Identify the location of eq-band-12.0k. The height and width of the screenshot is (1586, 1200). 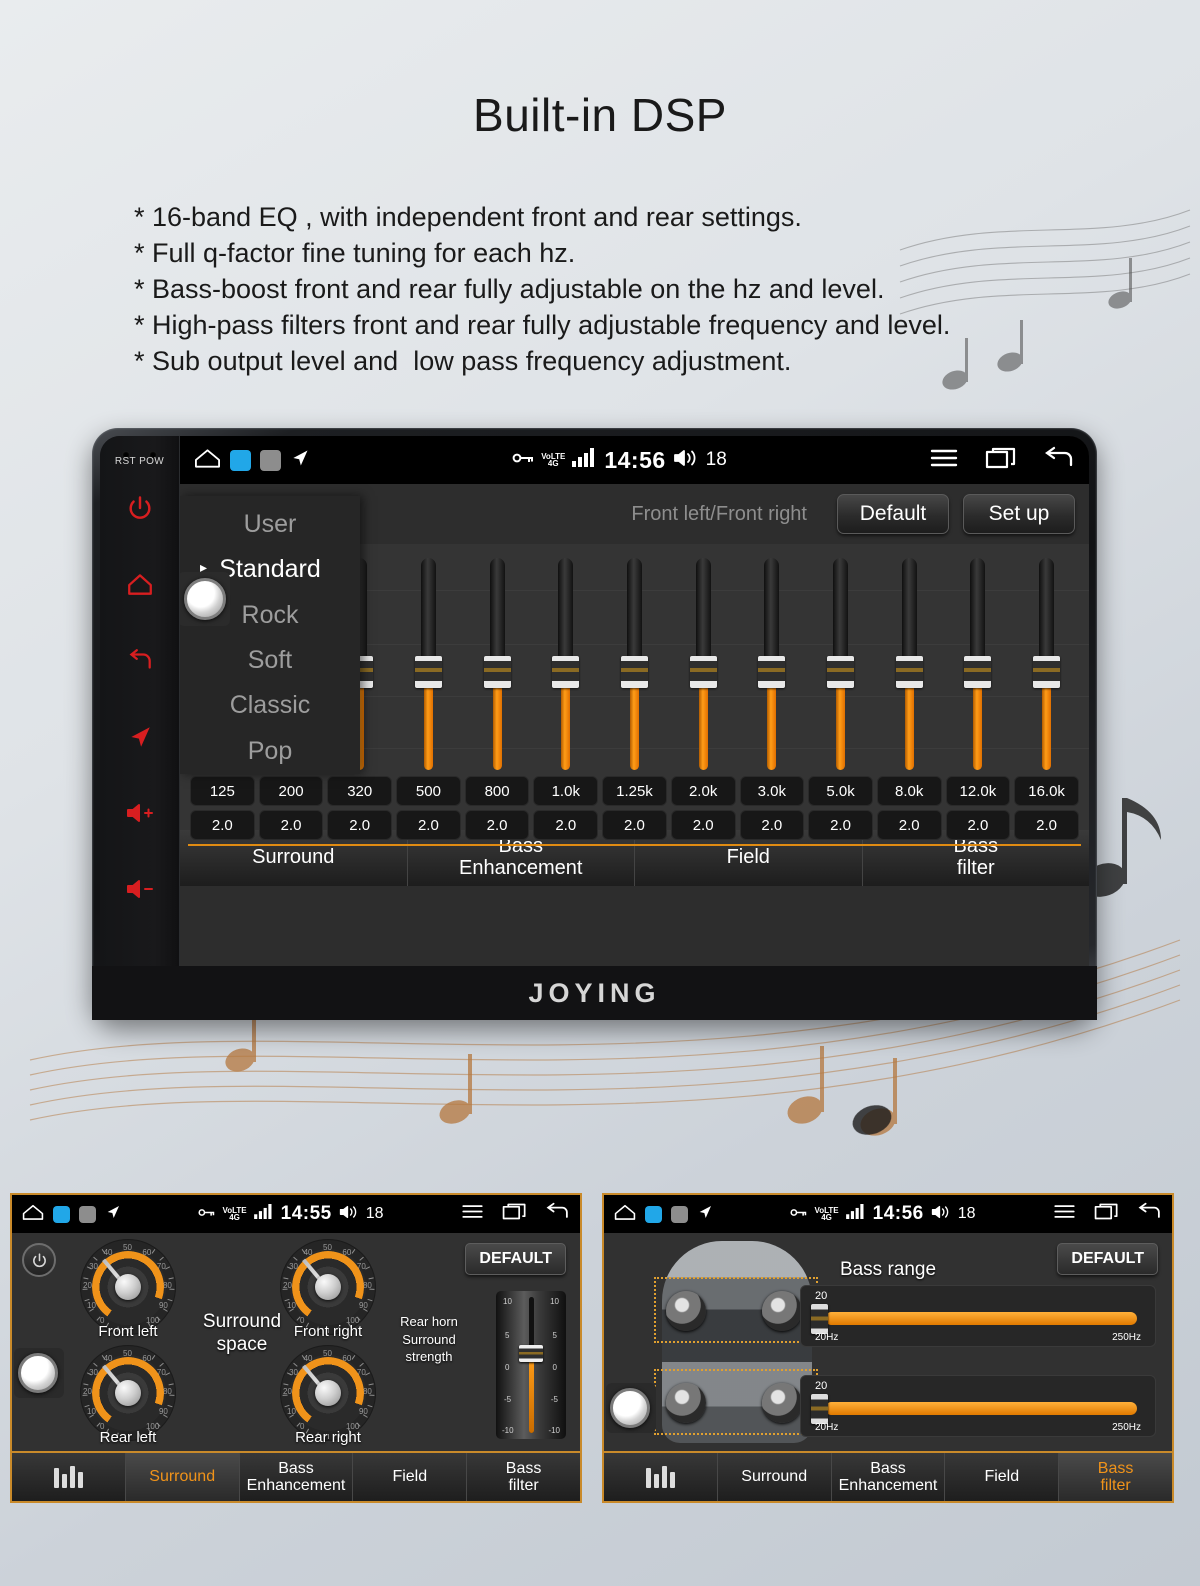
(978, 664).